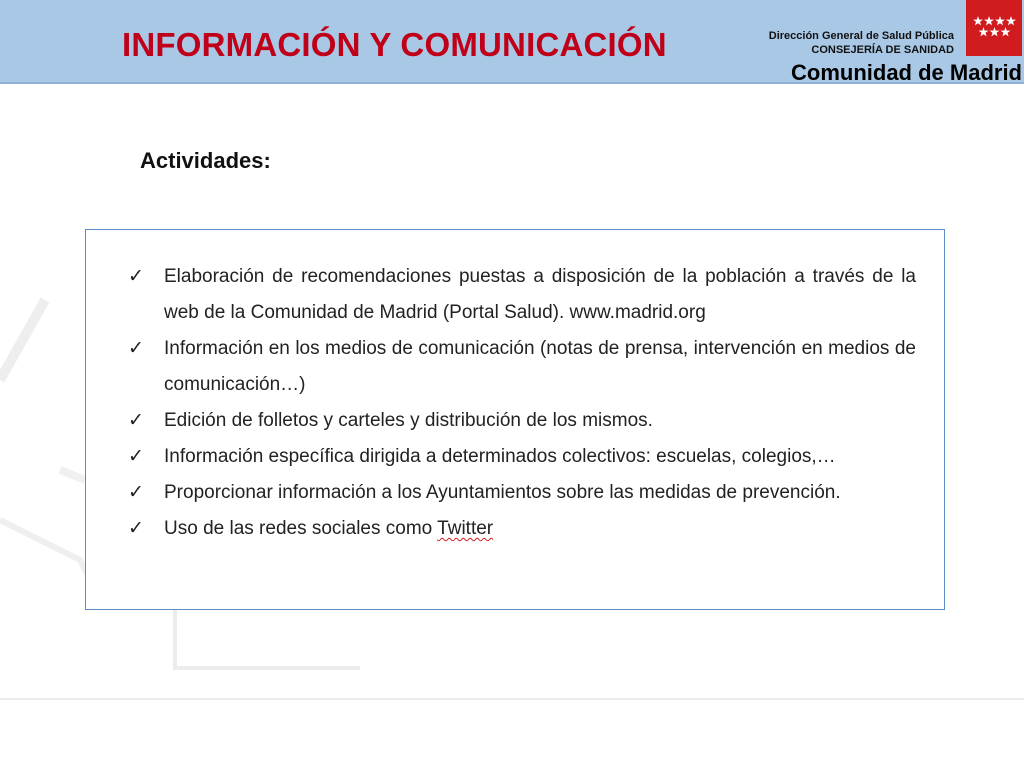  Describe the element at coordinates (882, 50) in the screenshot. I see `org-department: CONSEJERÍA DE SANIDAD` at that location.